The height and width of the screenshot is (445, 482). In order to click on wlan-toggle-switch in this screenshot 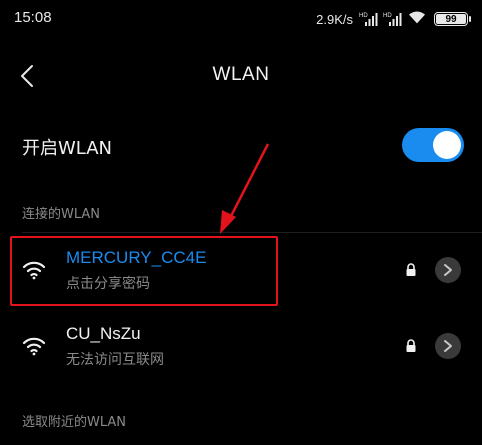, I will do `click(433, 145)`.